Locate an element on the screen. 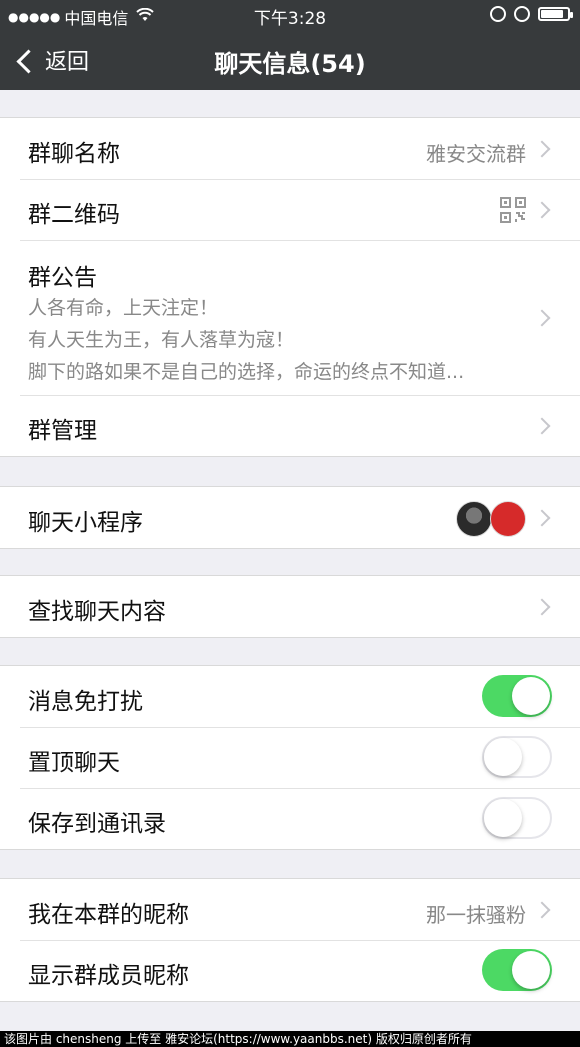 The height and width of the screenshot is (1047, 580). mini-program-icons is located at coordinates (491, 519).